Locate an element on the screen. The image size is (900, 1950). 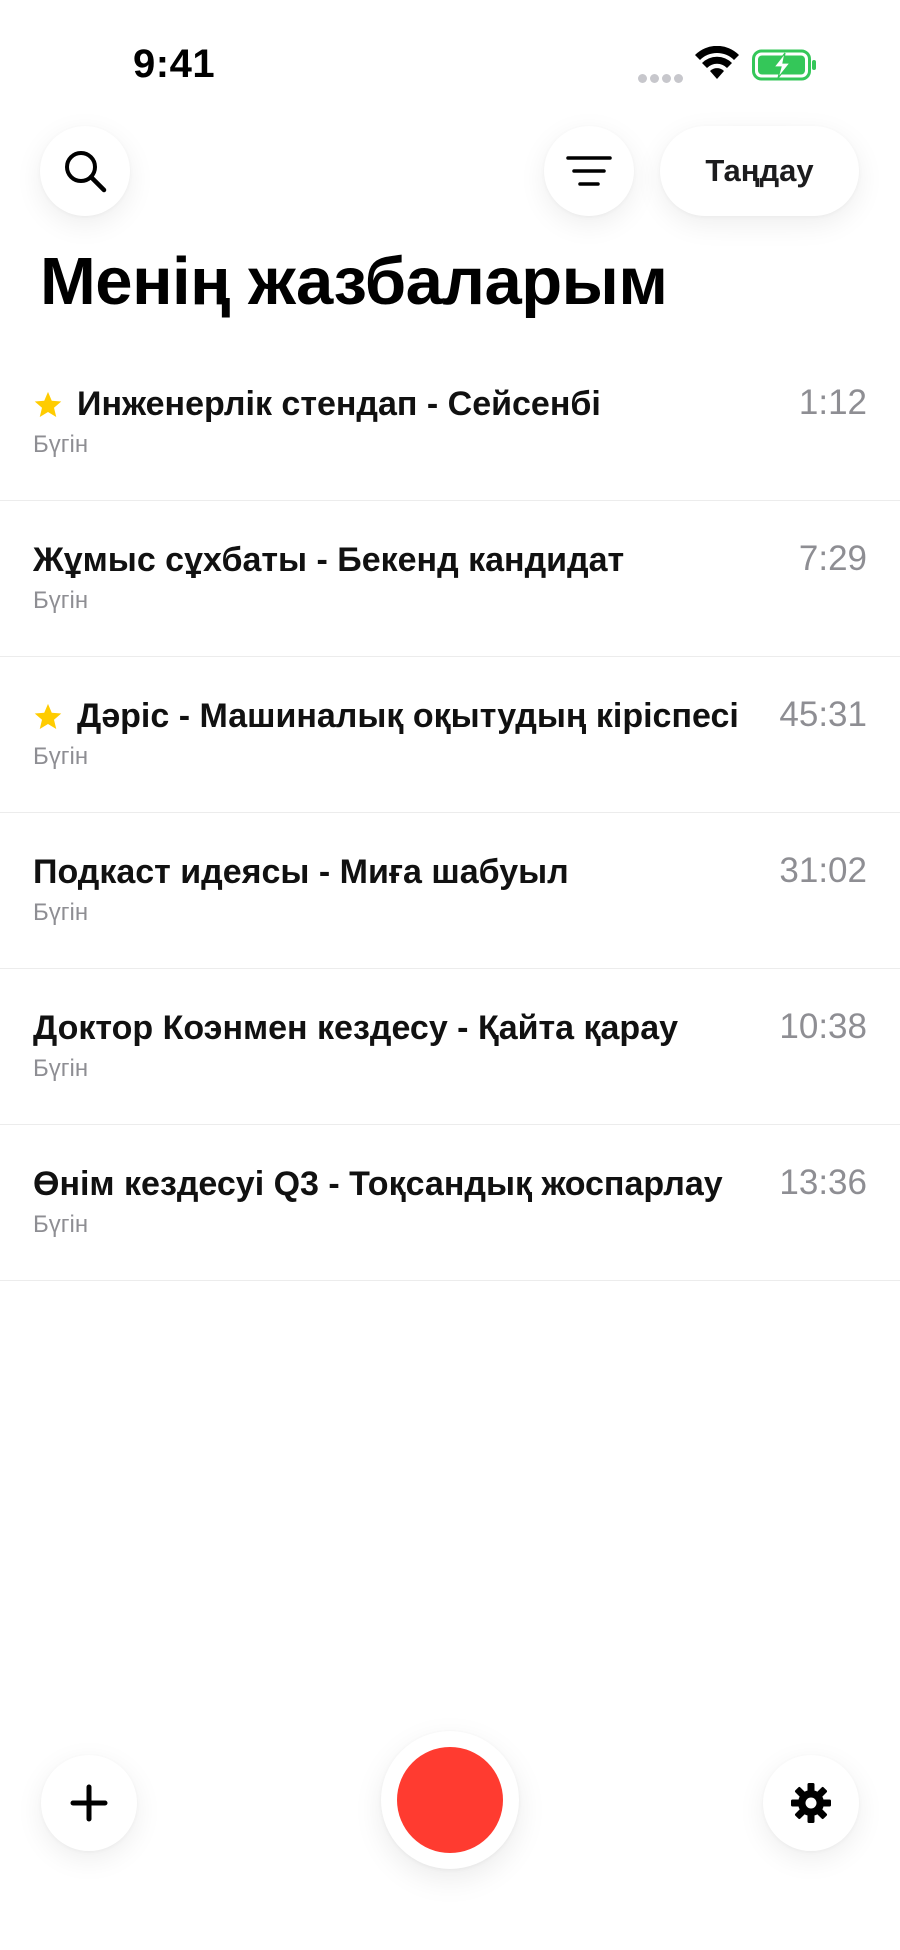
search-icon is located at coordinates (86, 172).